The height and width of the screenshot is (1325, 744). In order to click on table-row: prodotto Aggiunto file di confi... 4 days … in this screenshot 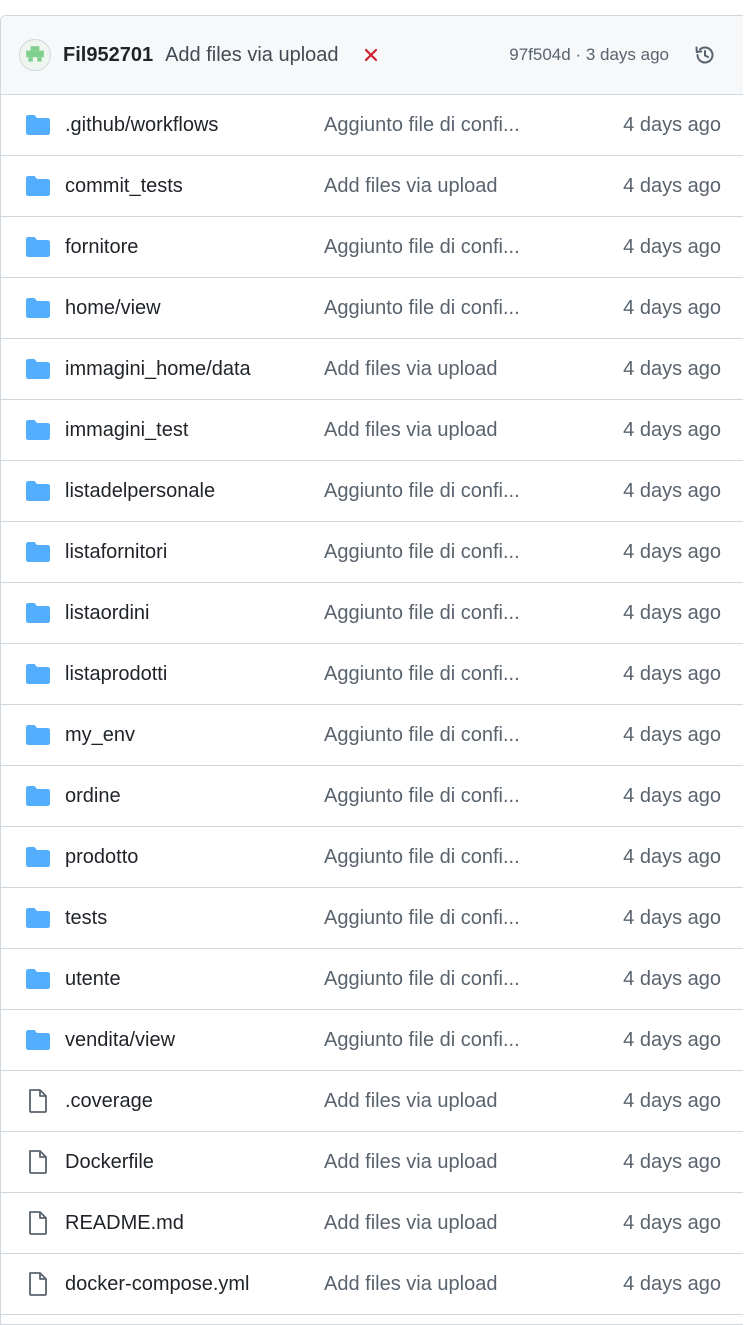, I will do `click(372, 857)`.